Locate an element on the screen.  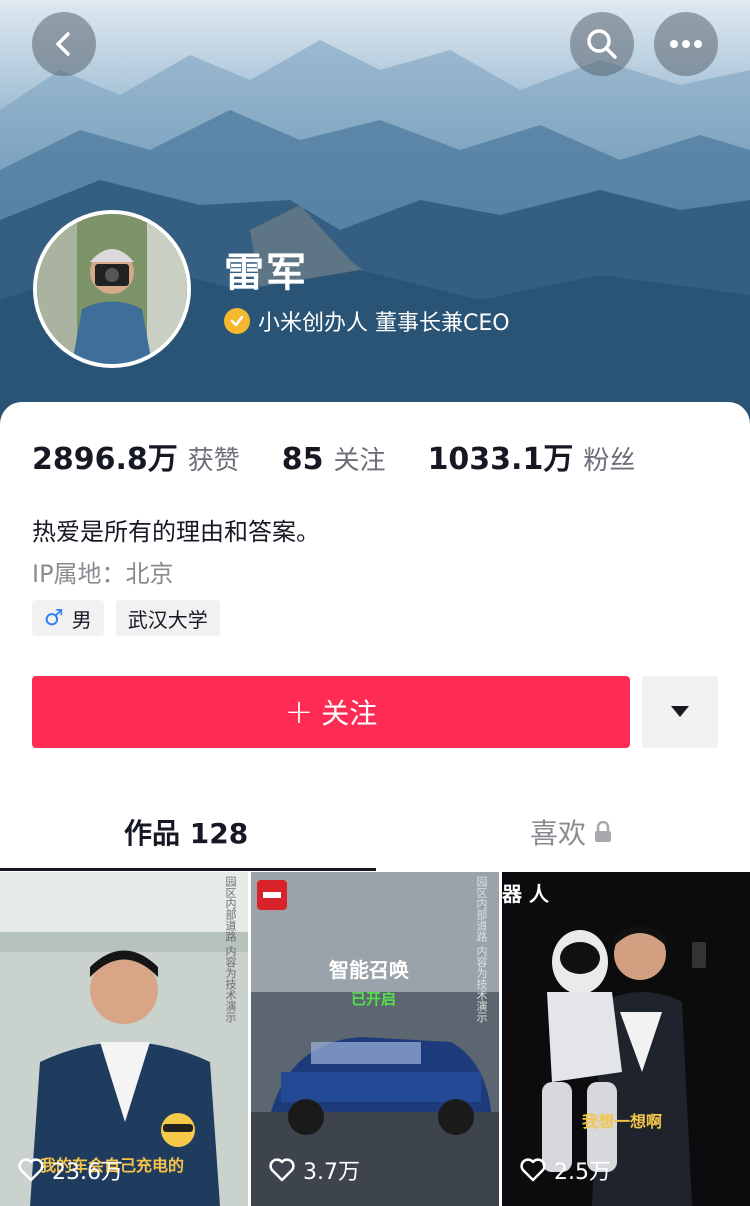
school-tag: 武汉大学 is located at coordinates (167, 618).